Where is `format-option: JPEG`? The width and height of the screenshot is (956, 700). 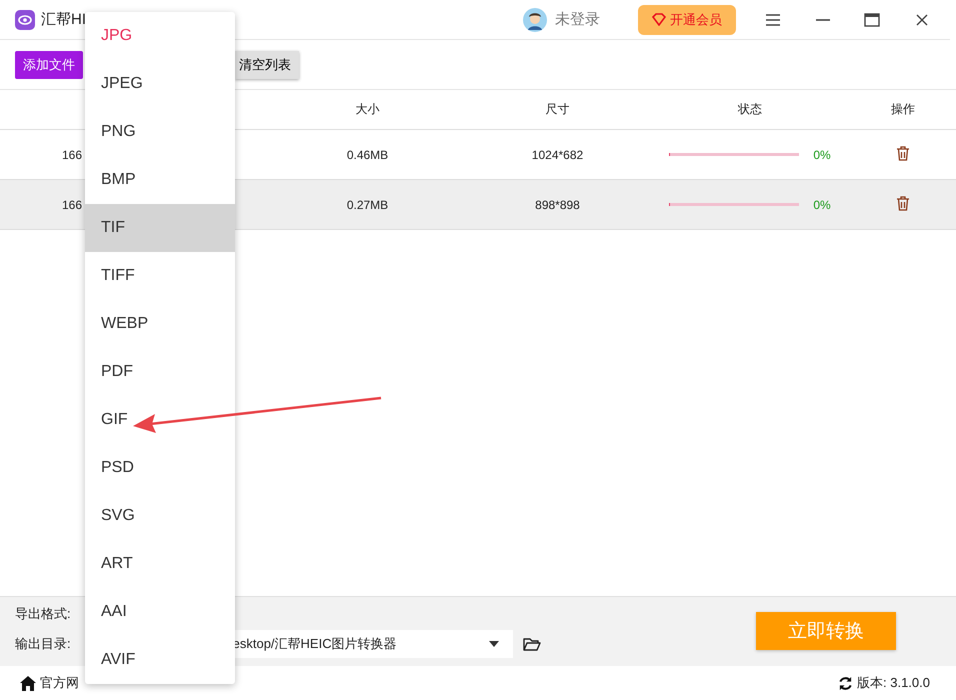
format-option: JPEG is located at coordinates (160, 84).